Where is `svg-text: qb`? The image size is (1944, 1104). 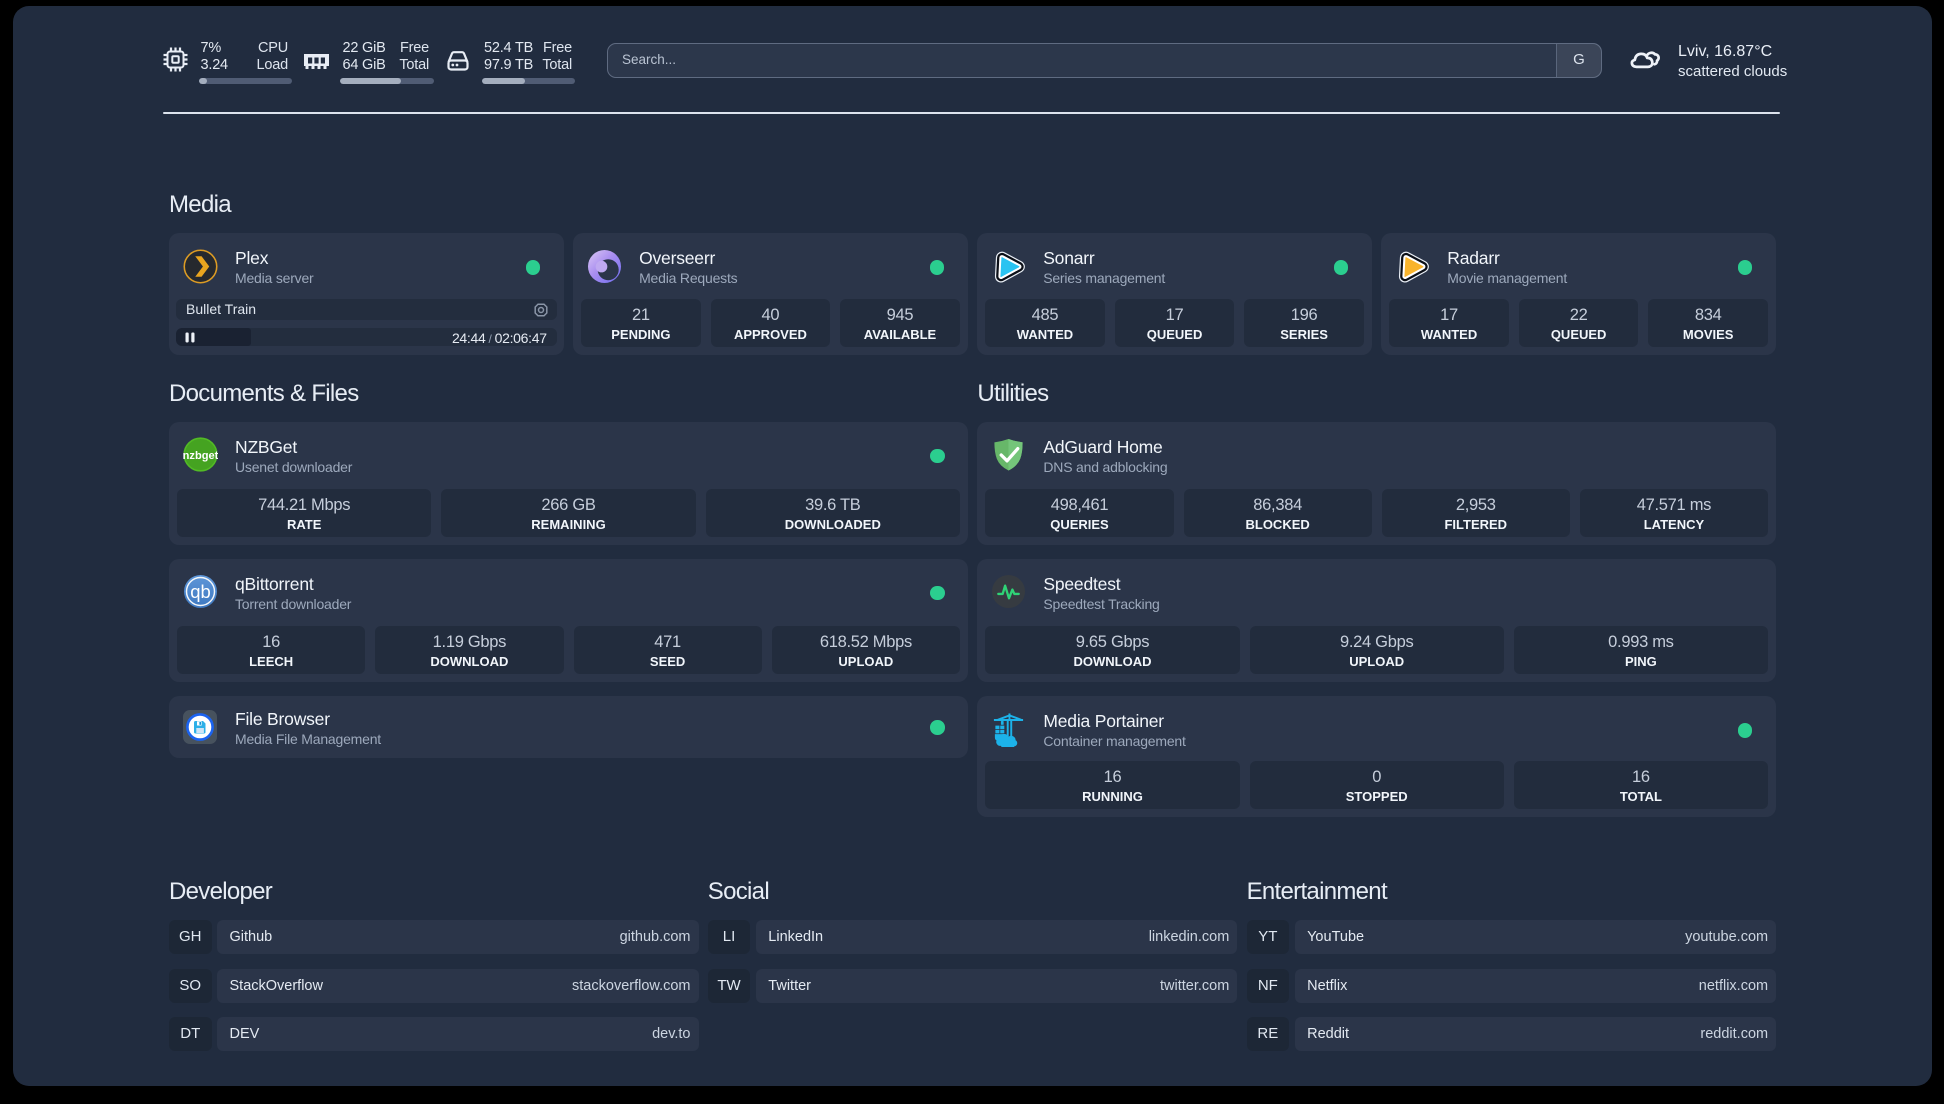 svg-text: qb is located at coordinates (200, 591).